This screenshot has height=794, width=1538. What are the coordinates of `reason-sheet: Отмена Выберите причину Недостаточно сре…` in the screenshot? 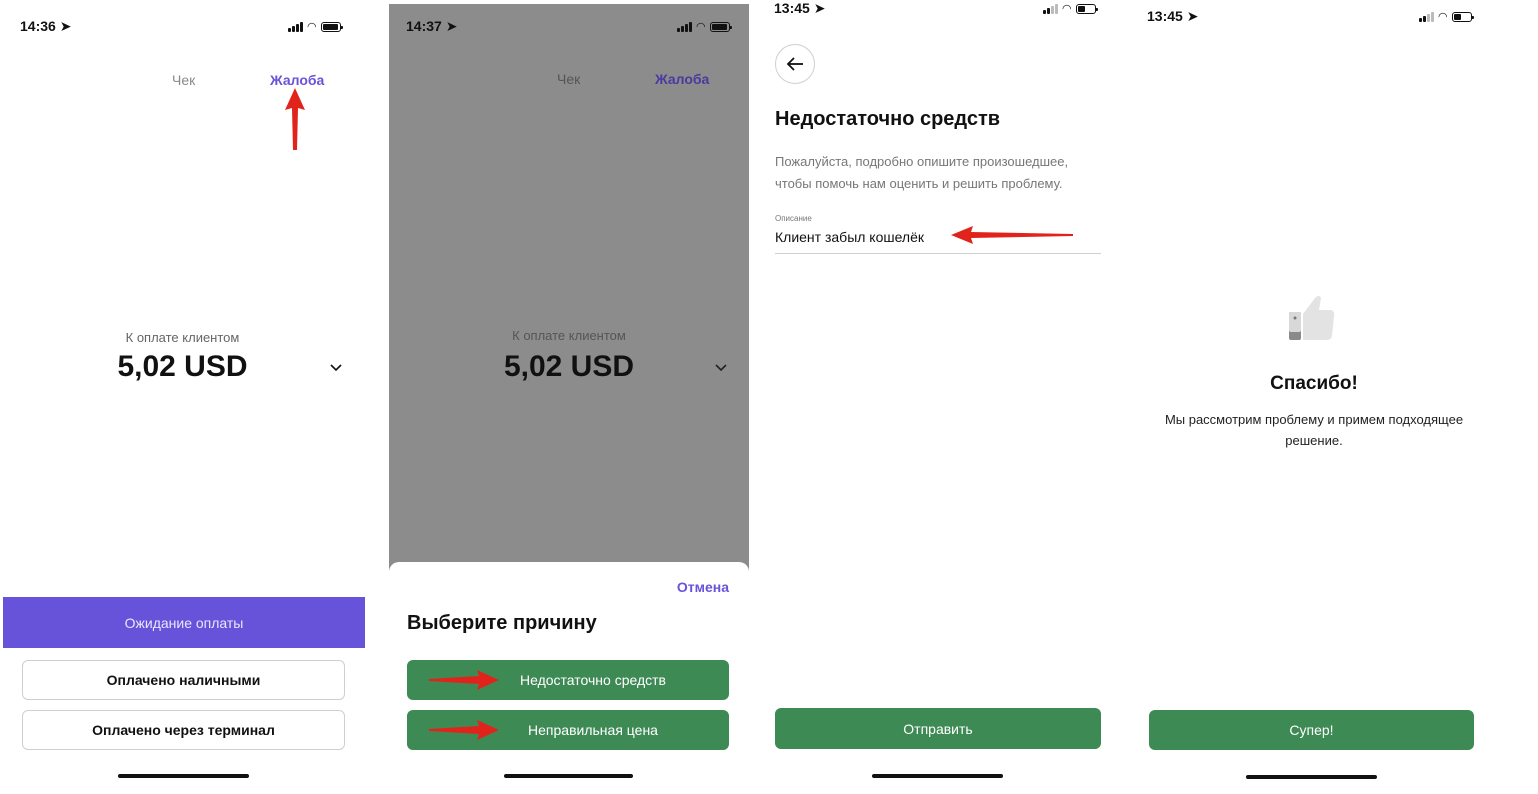 It's located at (569, 673).